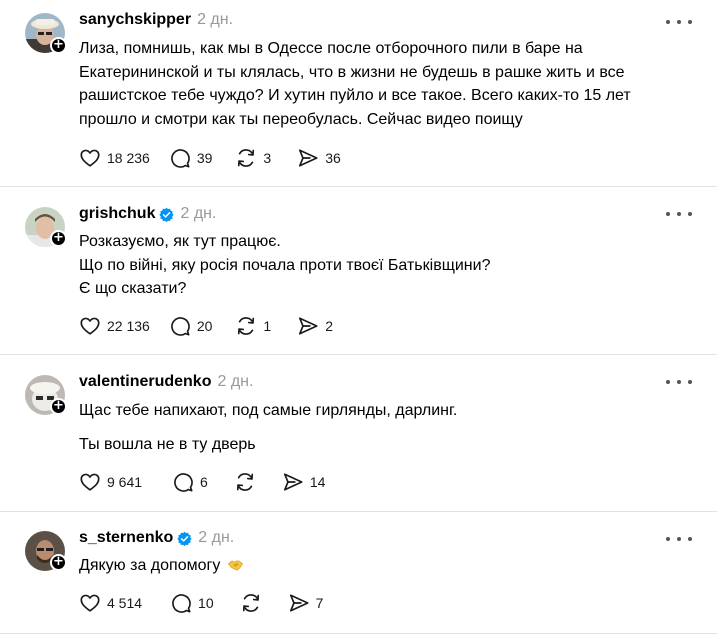 Image resolution: width=717 pixels, height=636 pixels. I want to click on like-count: 22 136, so click(128, 326).